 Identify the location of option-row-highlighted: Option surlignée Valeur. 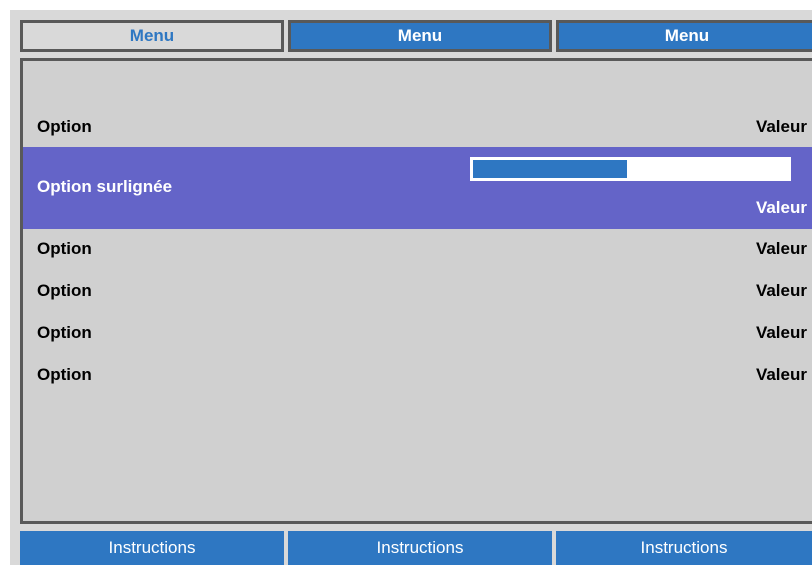
(417, 188).